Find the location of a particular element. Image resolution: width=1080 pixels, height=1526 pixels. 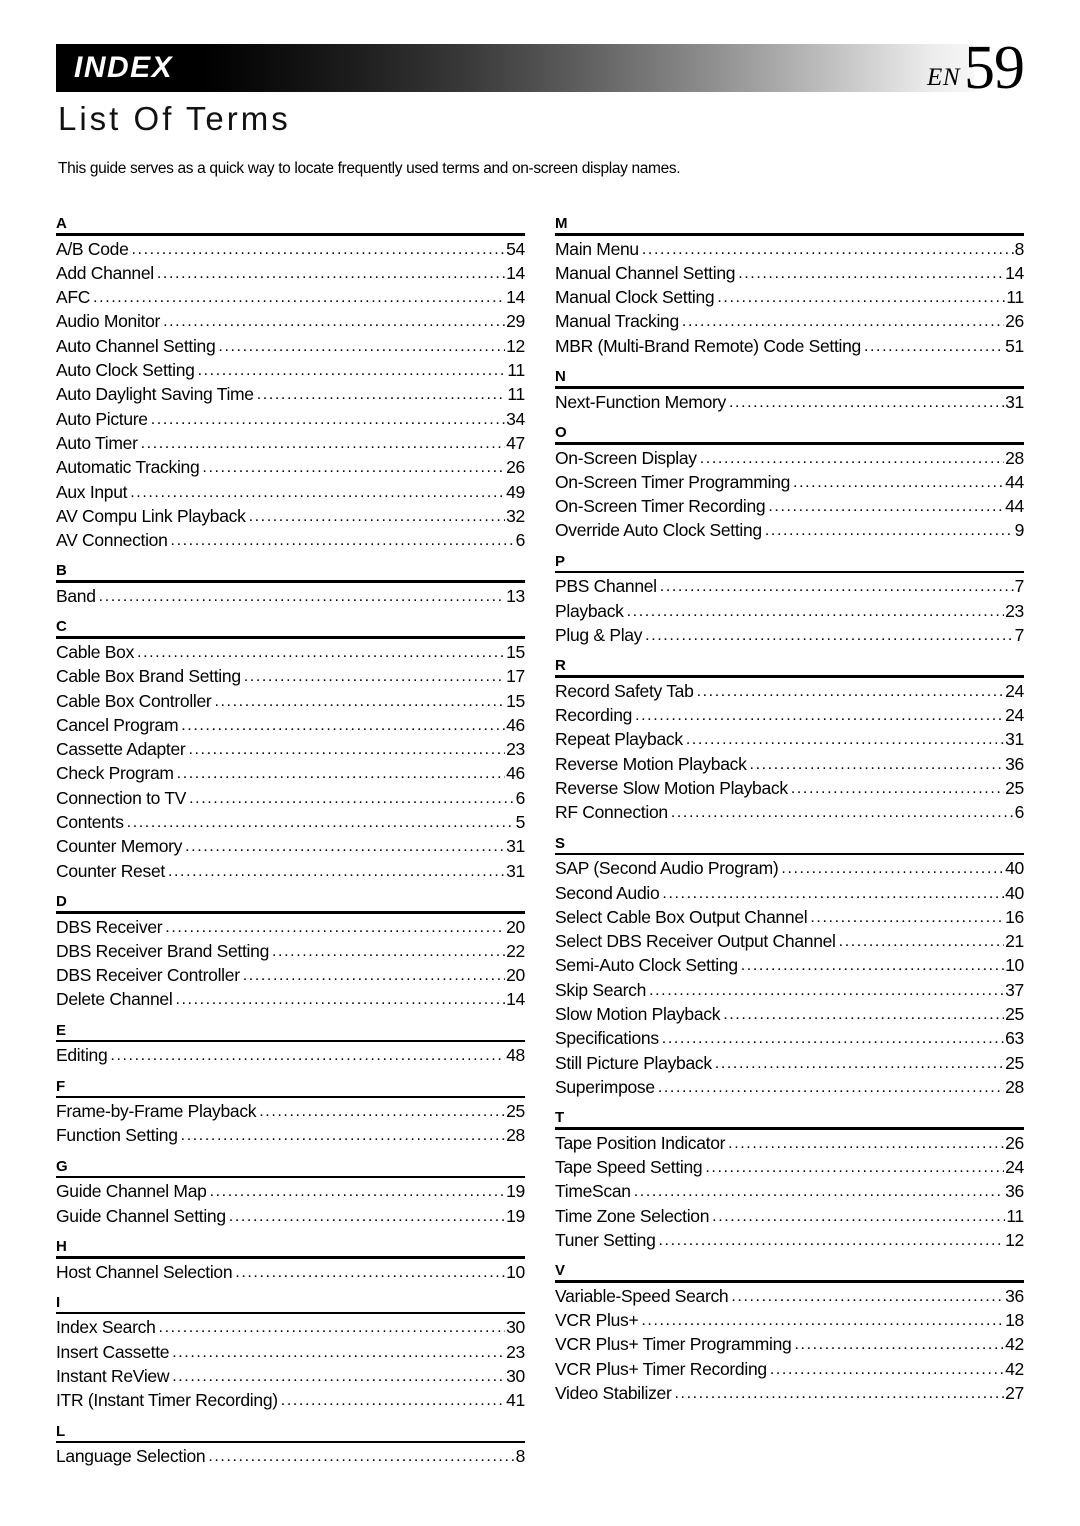

index-entry-term: Guide Channel Map is located at coordinates (131, 1191).